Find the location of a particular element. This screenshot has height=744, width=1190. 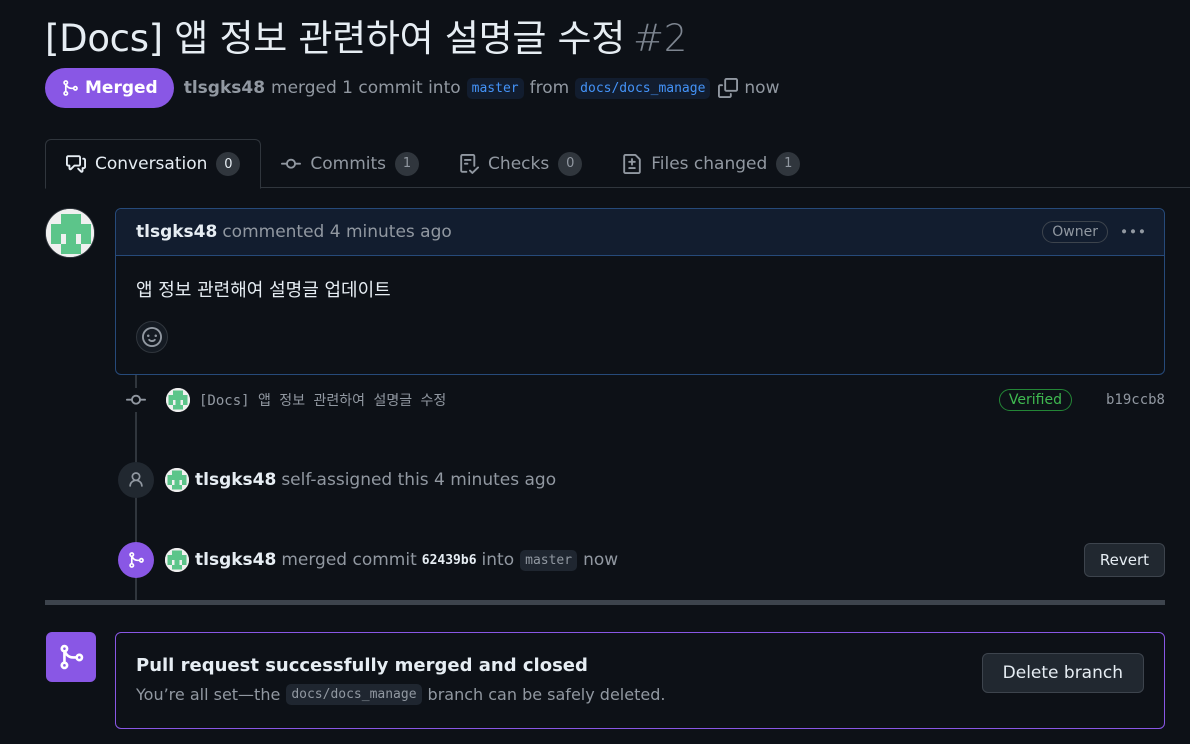

assign-event-badge is located at coordinates (136, 480).